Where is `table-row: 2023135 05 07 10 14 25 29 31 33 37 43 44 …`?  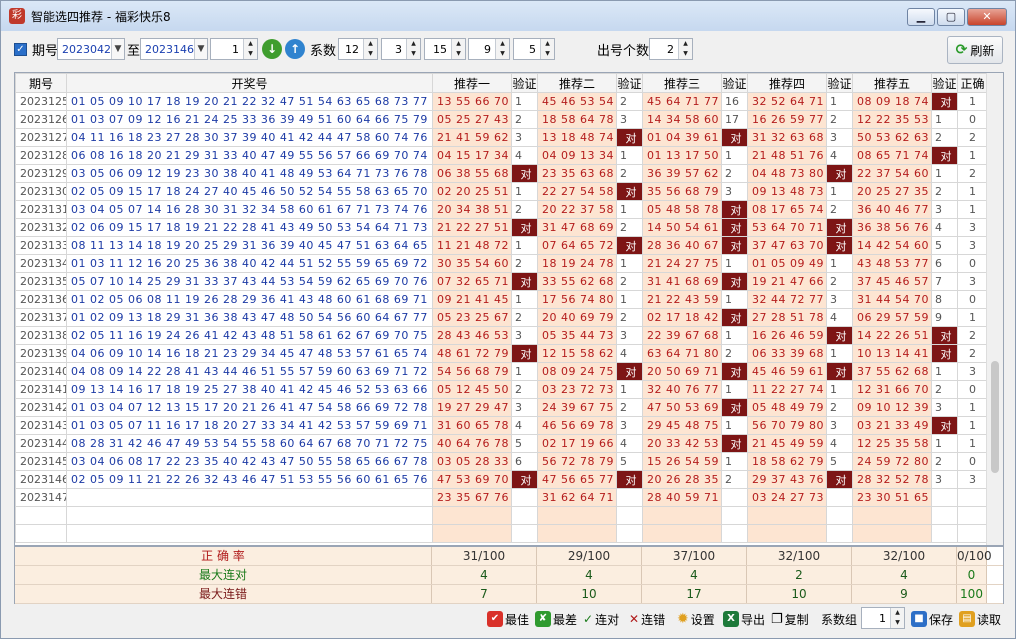
table-row: 2023135 05 07 10 14 25 29 31 33 37 43 44 … is located at coordinates (501, 281).